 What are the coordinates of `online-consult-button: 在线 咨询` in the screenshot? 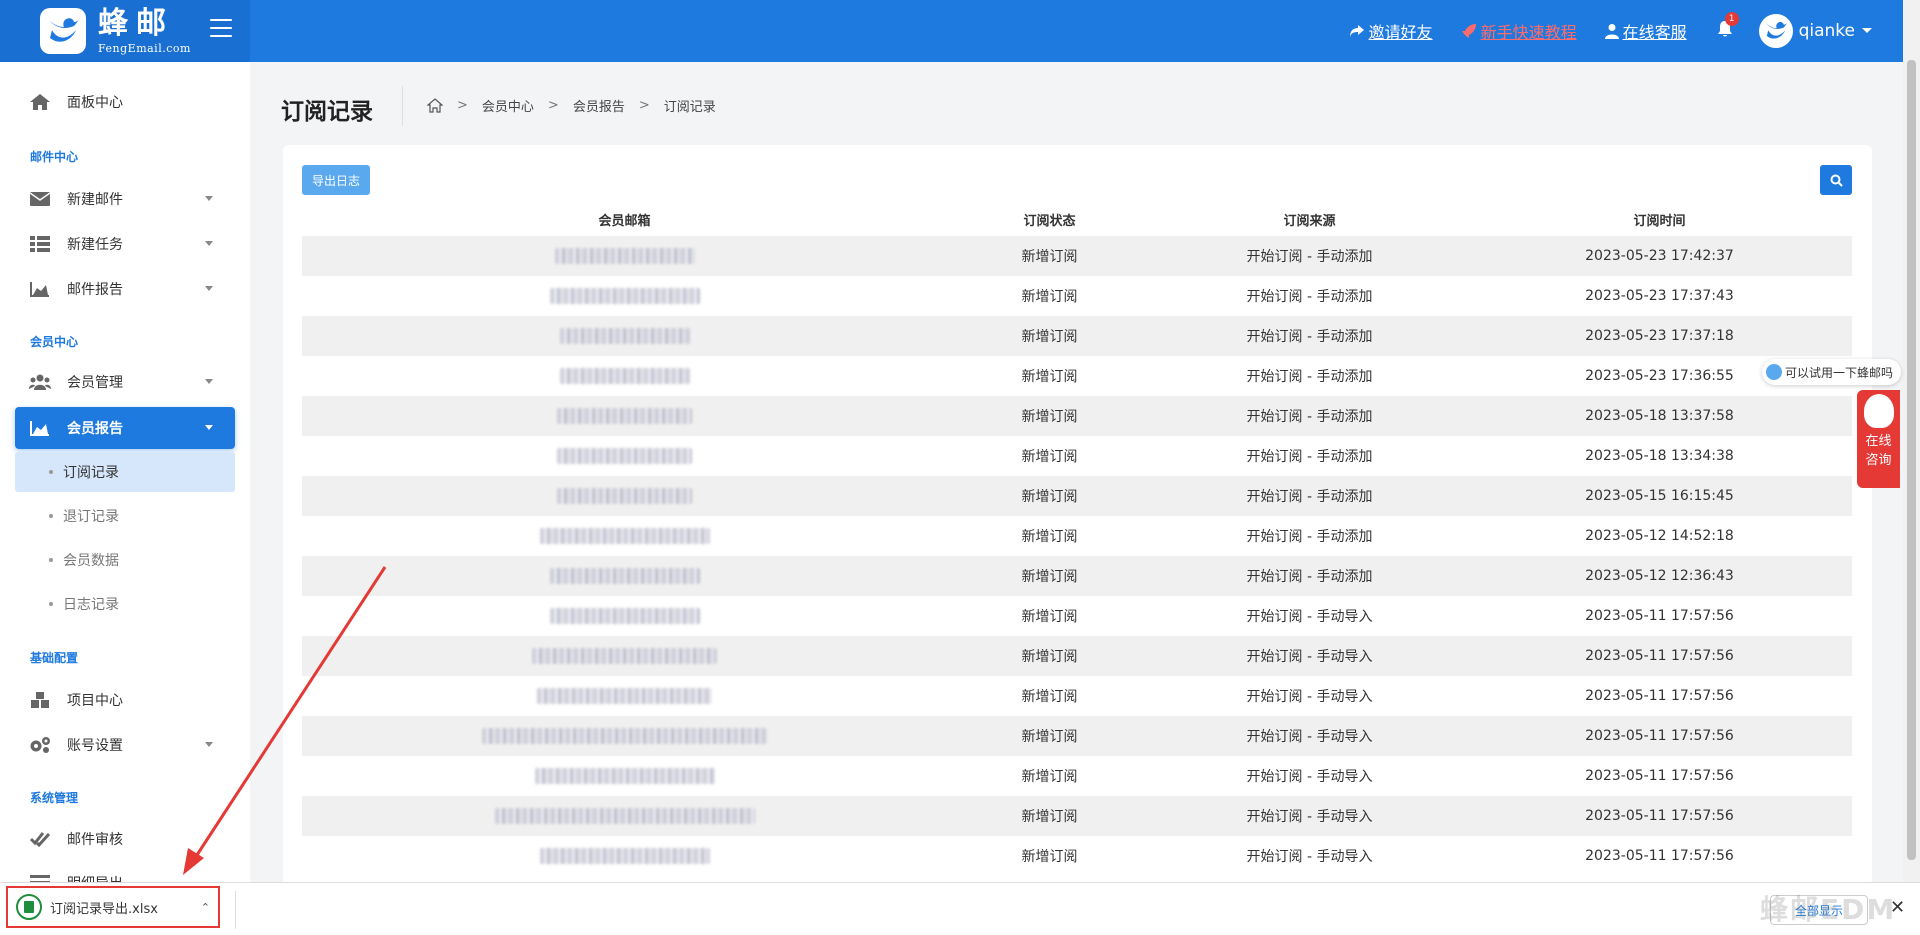 It's located at (1878, 439).